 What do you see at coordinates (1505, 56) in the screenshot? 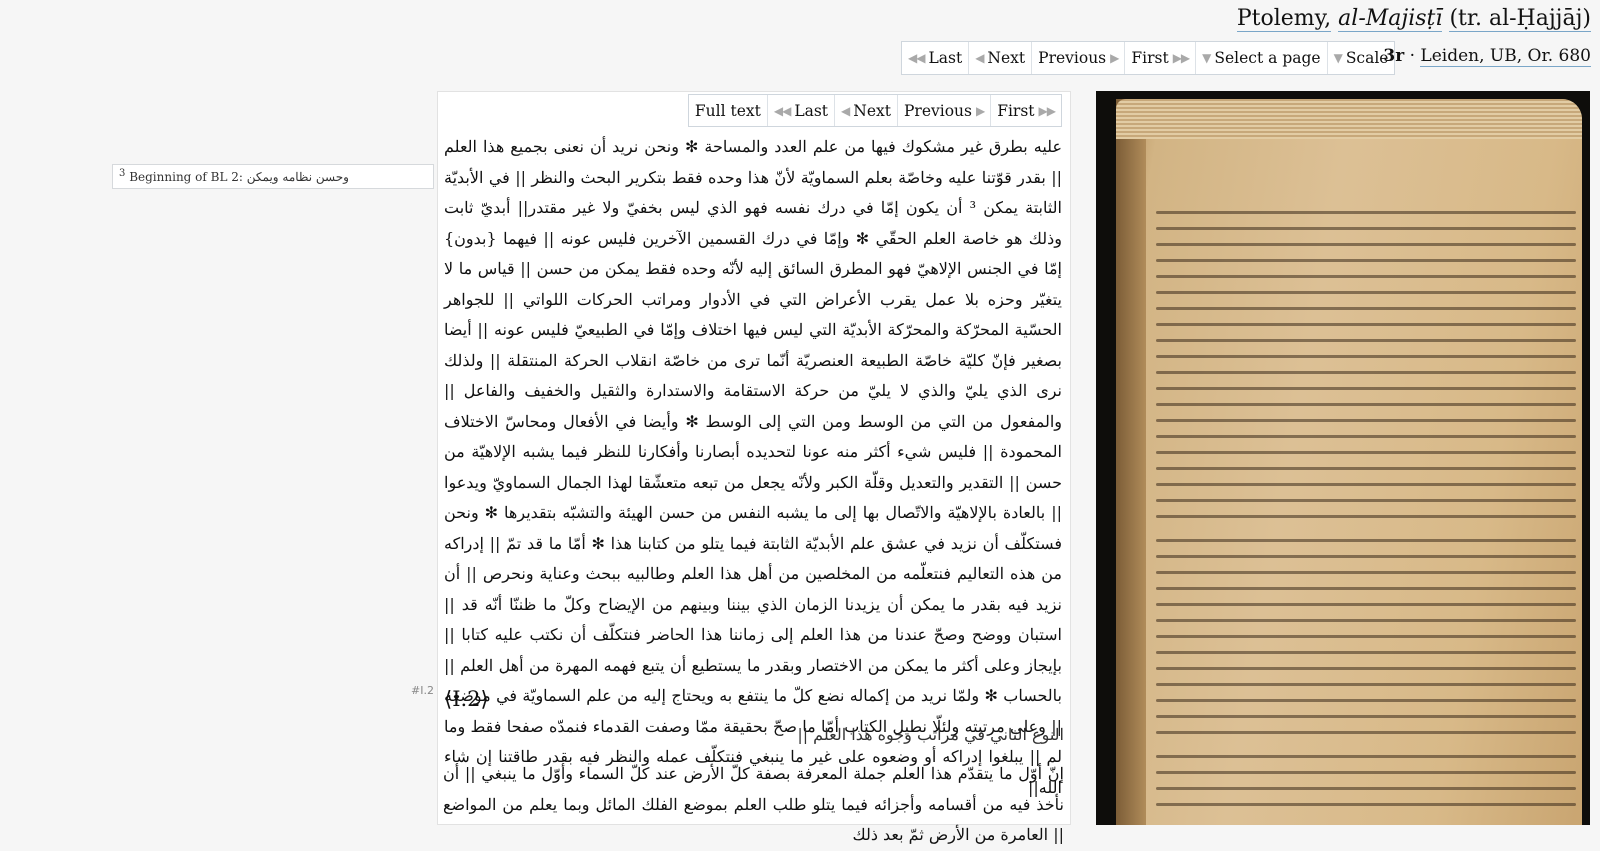
I see `library-link: Leiden, UB, Or. 680` at bounding box center [1505, 56].